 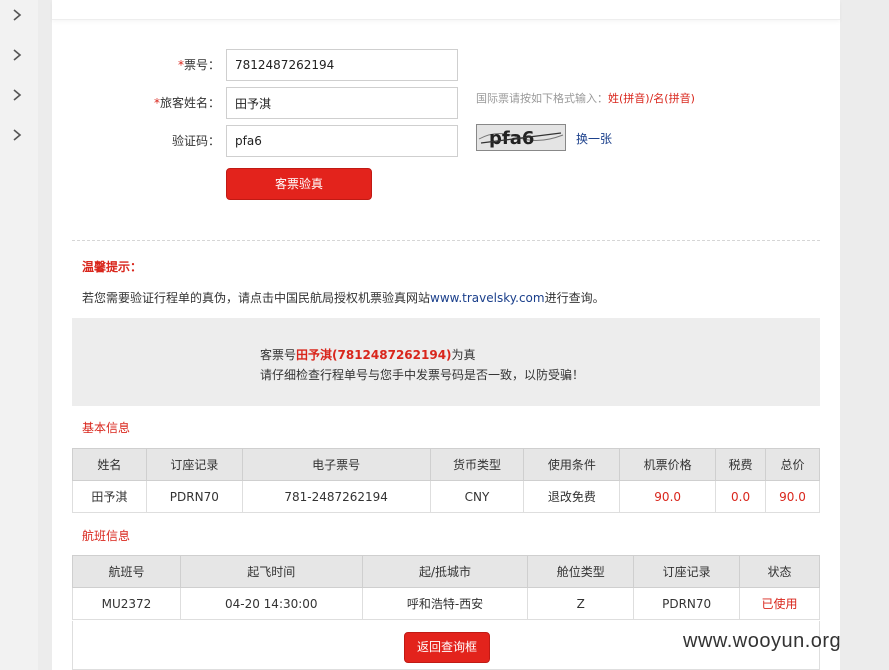 I want to click on name-format-hint: 国际票请按如下格式输入：姓(拼音)/名(拼音), so click(x=585, y=99).